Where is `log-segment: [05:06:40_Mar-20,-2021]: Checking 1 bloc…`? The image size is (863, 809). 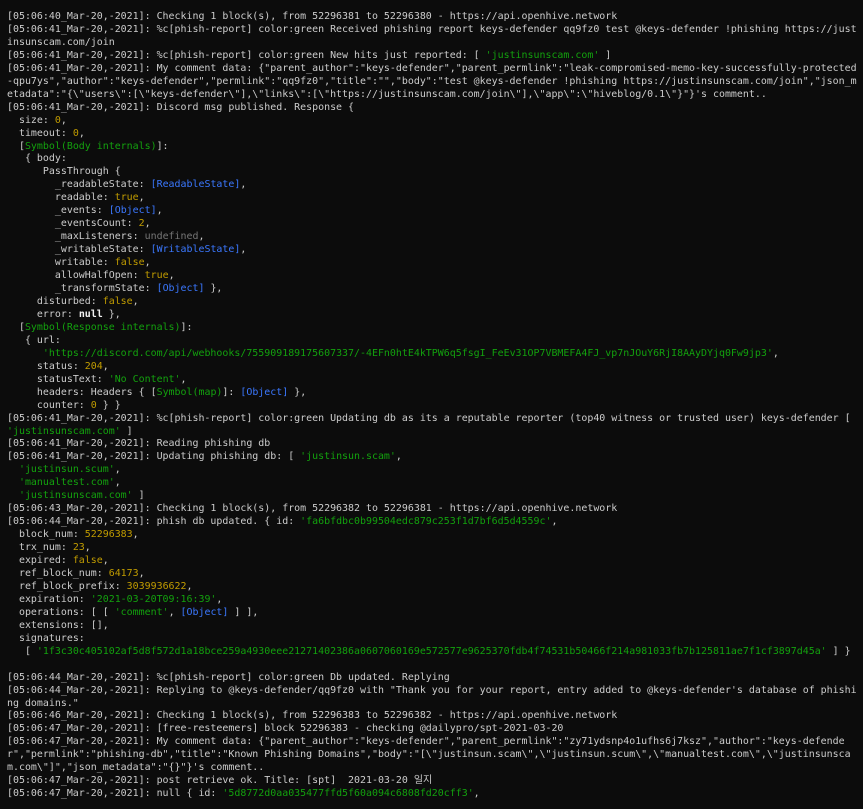 log-segment: [05:06:40_Mar-20,-2021]: Checking 1 bloc… is located at coordinates (312, 16).